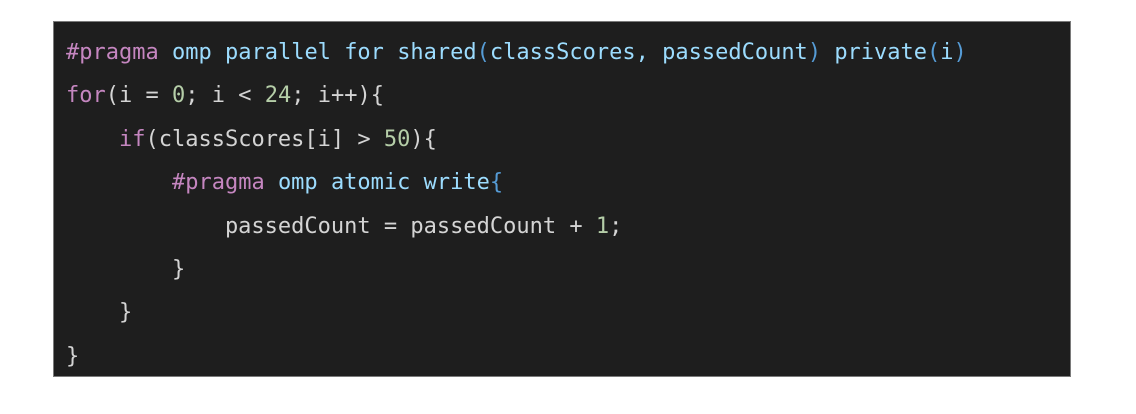  What do you see at coordinates (337, 96) in the screenshot?
I see `code-token: ; i++){` at bounding box center [337, 96].